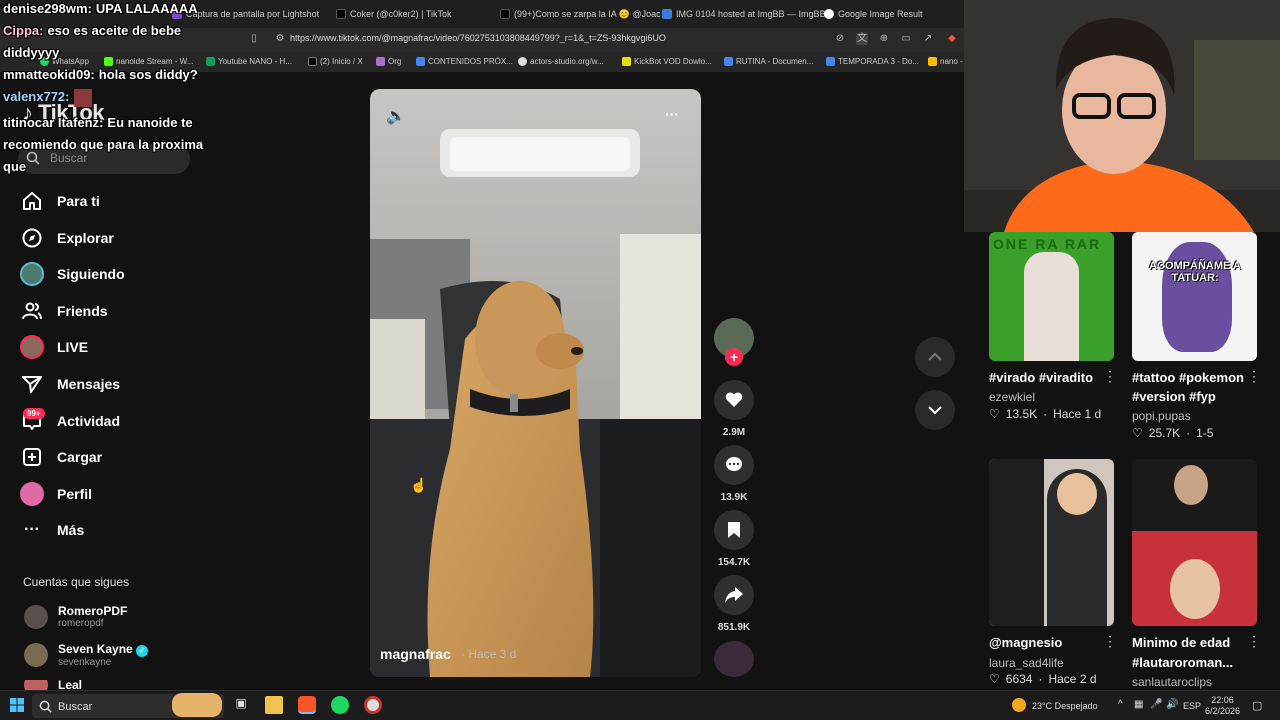 Image resolution: width=1280 pixels, height=720 pixels. What do you see at coordinates (1222, 706) in the screenshot?
I see `clock: 22:06 6/2/2026` at bounding box center [1222, 706].